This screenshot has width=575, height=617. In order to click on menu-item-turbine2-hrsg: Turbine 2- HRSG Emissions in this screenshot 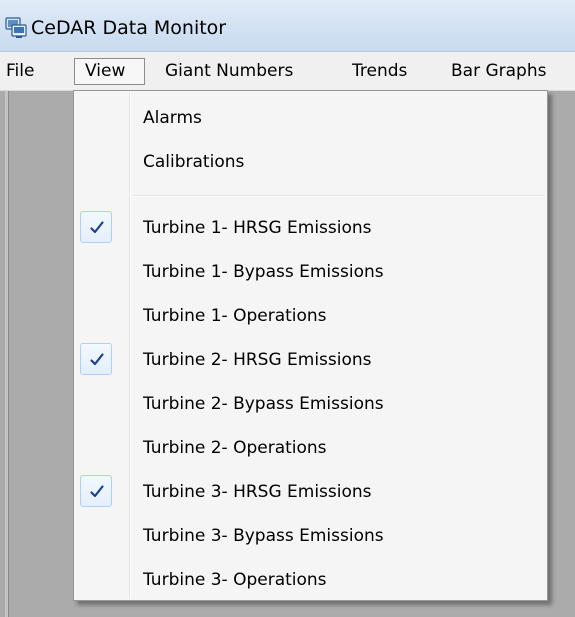, I will do `click(310, 360)`.